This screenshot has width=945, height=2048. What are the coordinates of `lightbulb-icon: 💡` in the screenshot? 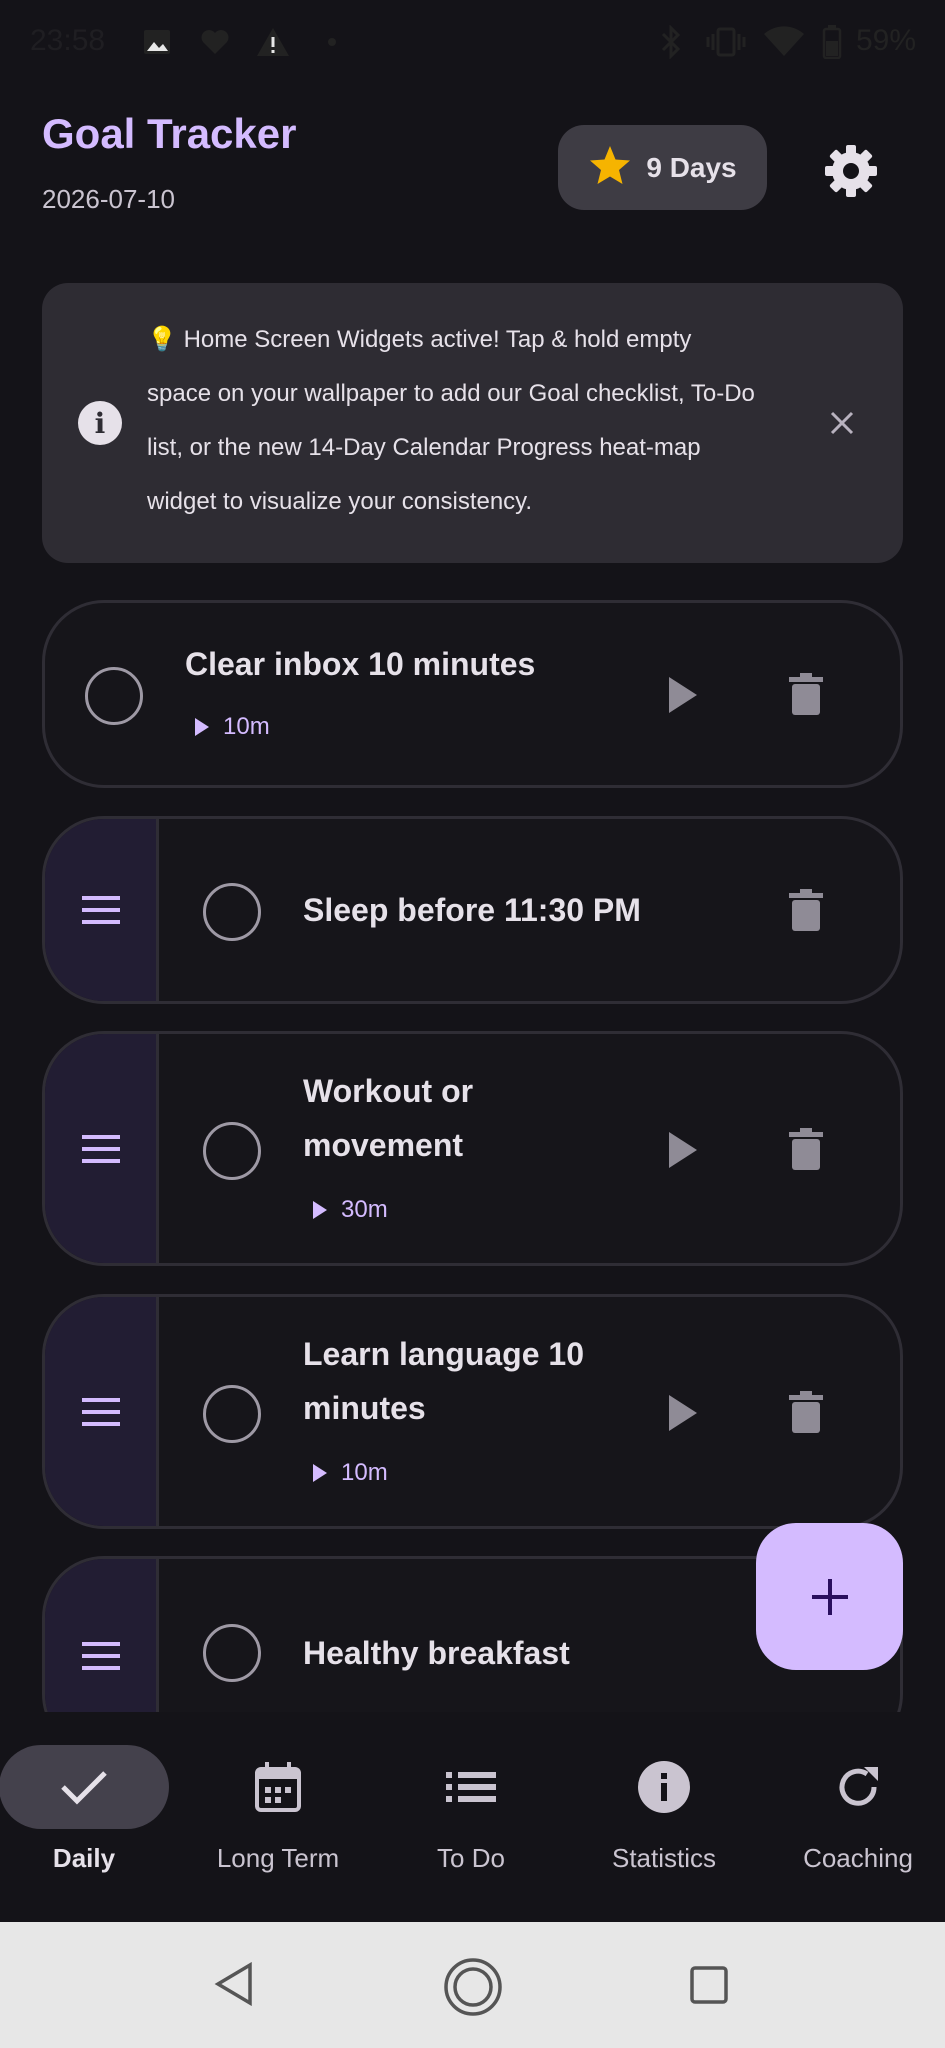 It's located at (162, 339).